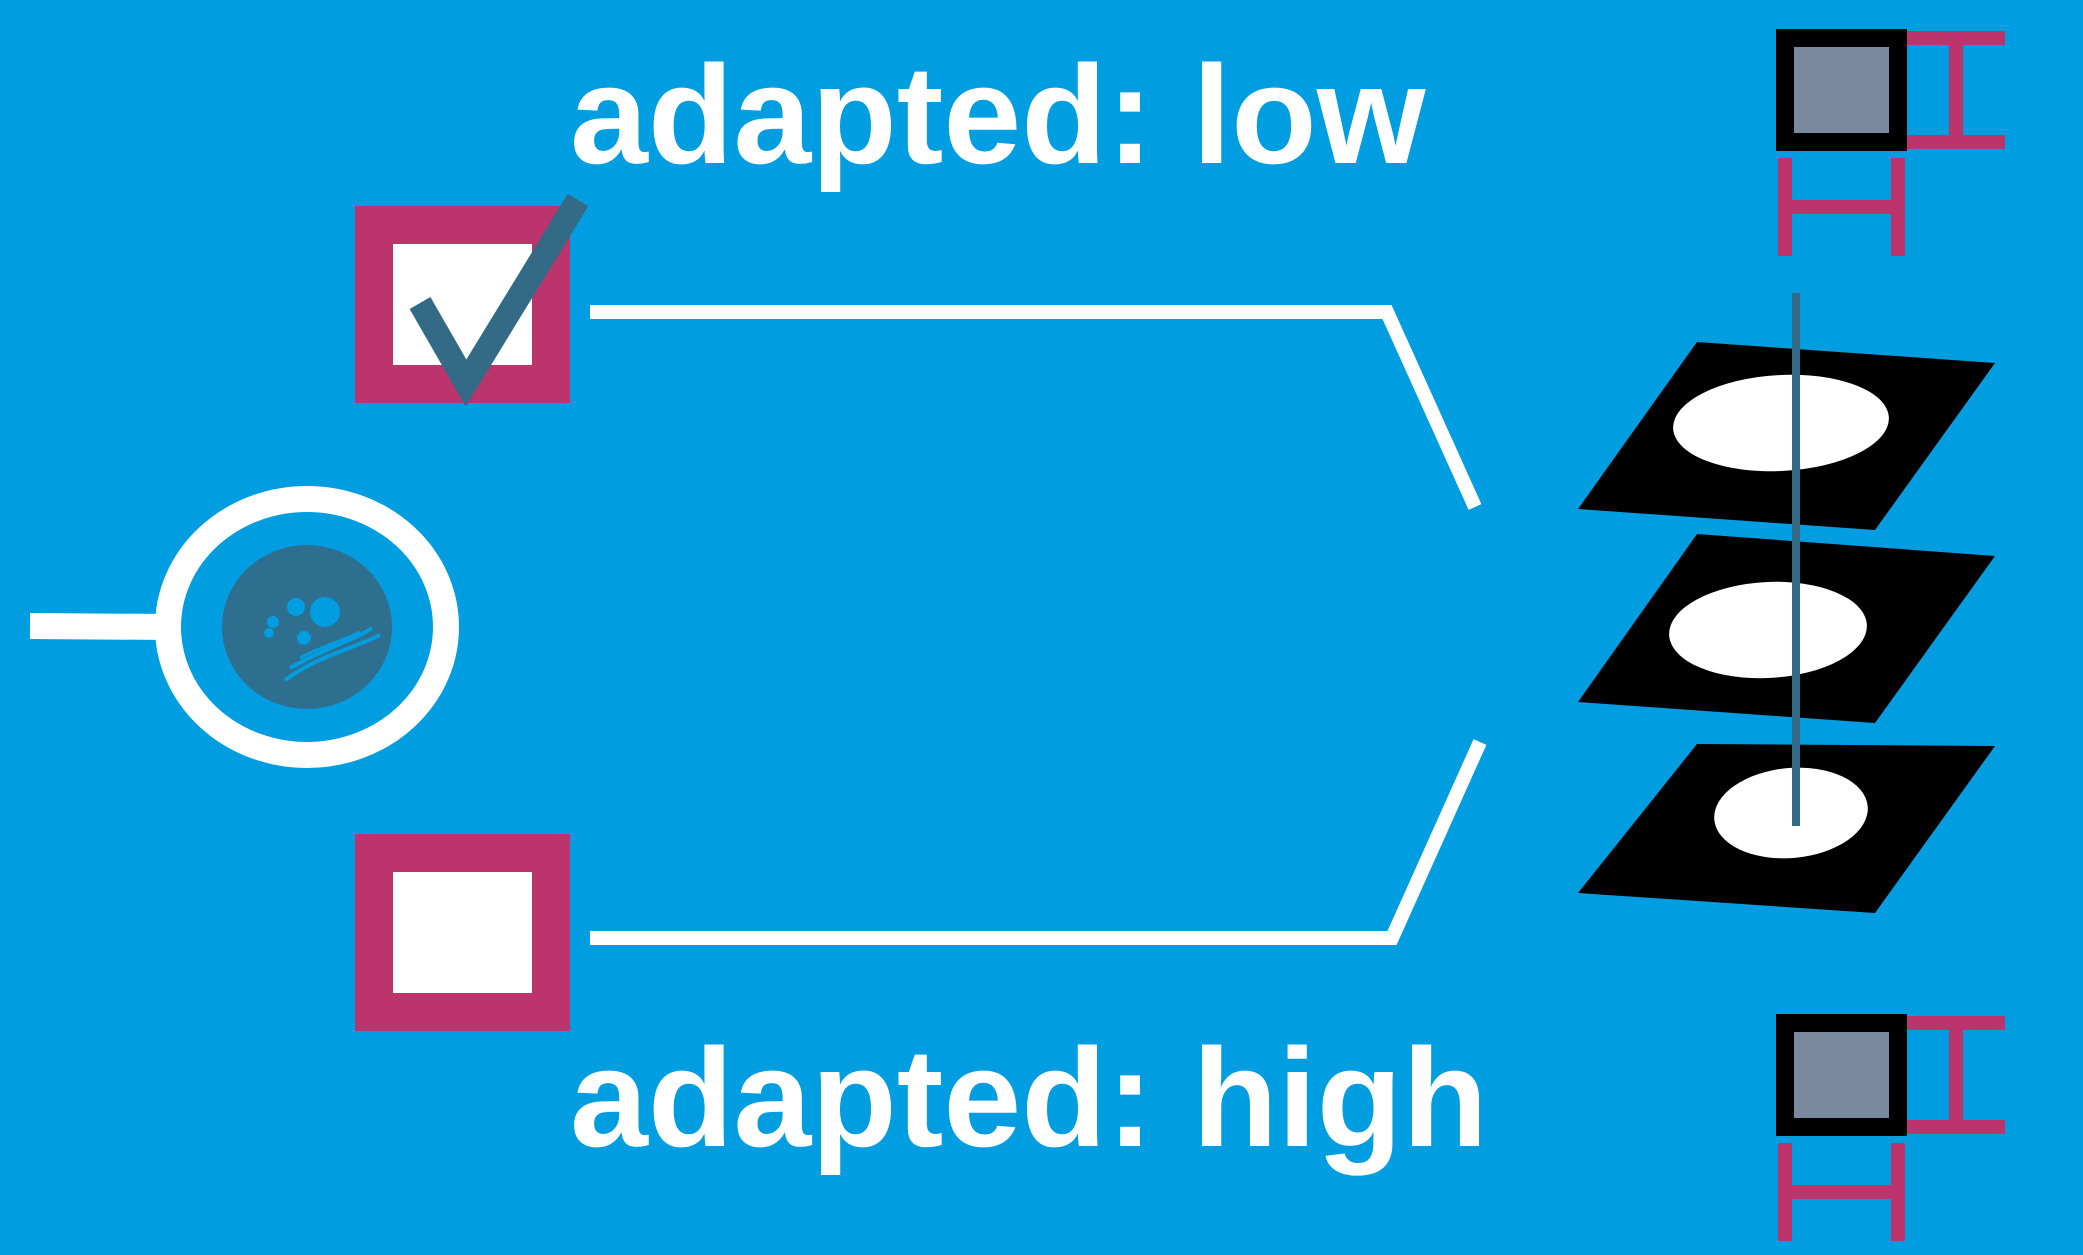 This screenshot has width=2083, height=1255. Describe the element at coordinates (1036, 407) in the screenshot. I see `top-connector-line` at that location.